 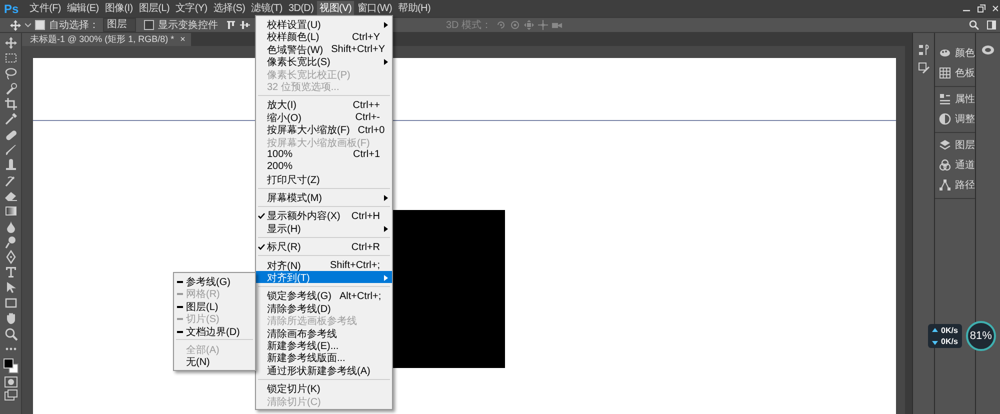 I want to click on marquee-icon, so click(x=11, y=58).